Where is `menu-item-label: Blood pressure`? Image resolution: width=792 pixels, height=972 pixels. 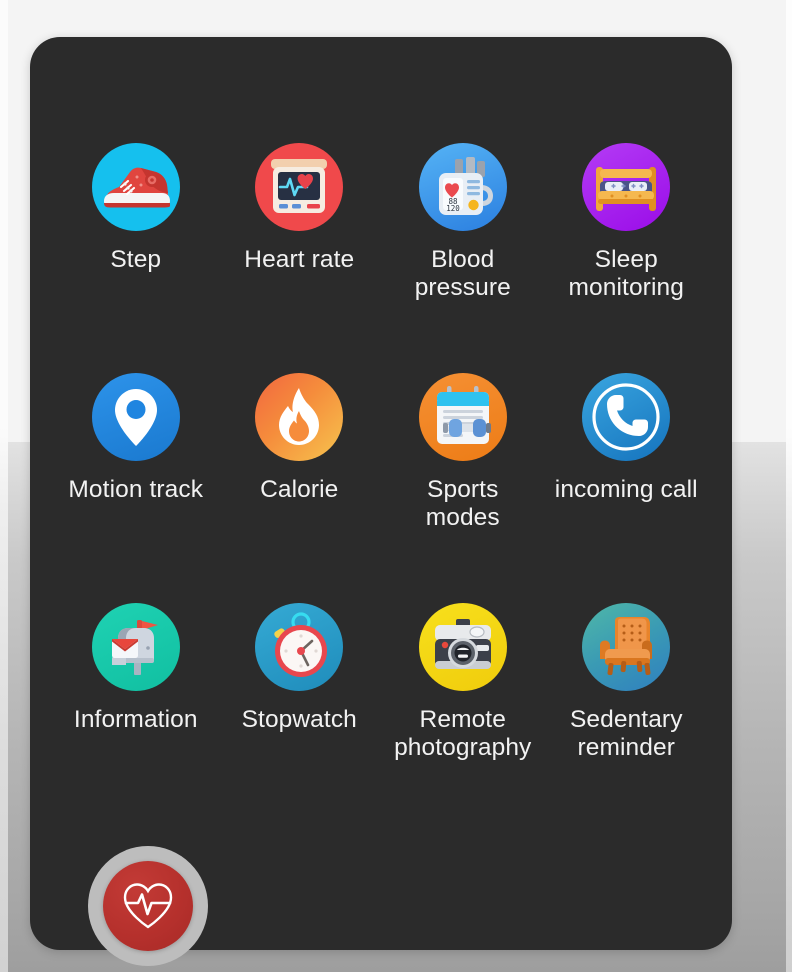 menu-item-label: Blood pressure is located at coordinates (462, 273).